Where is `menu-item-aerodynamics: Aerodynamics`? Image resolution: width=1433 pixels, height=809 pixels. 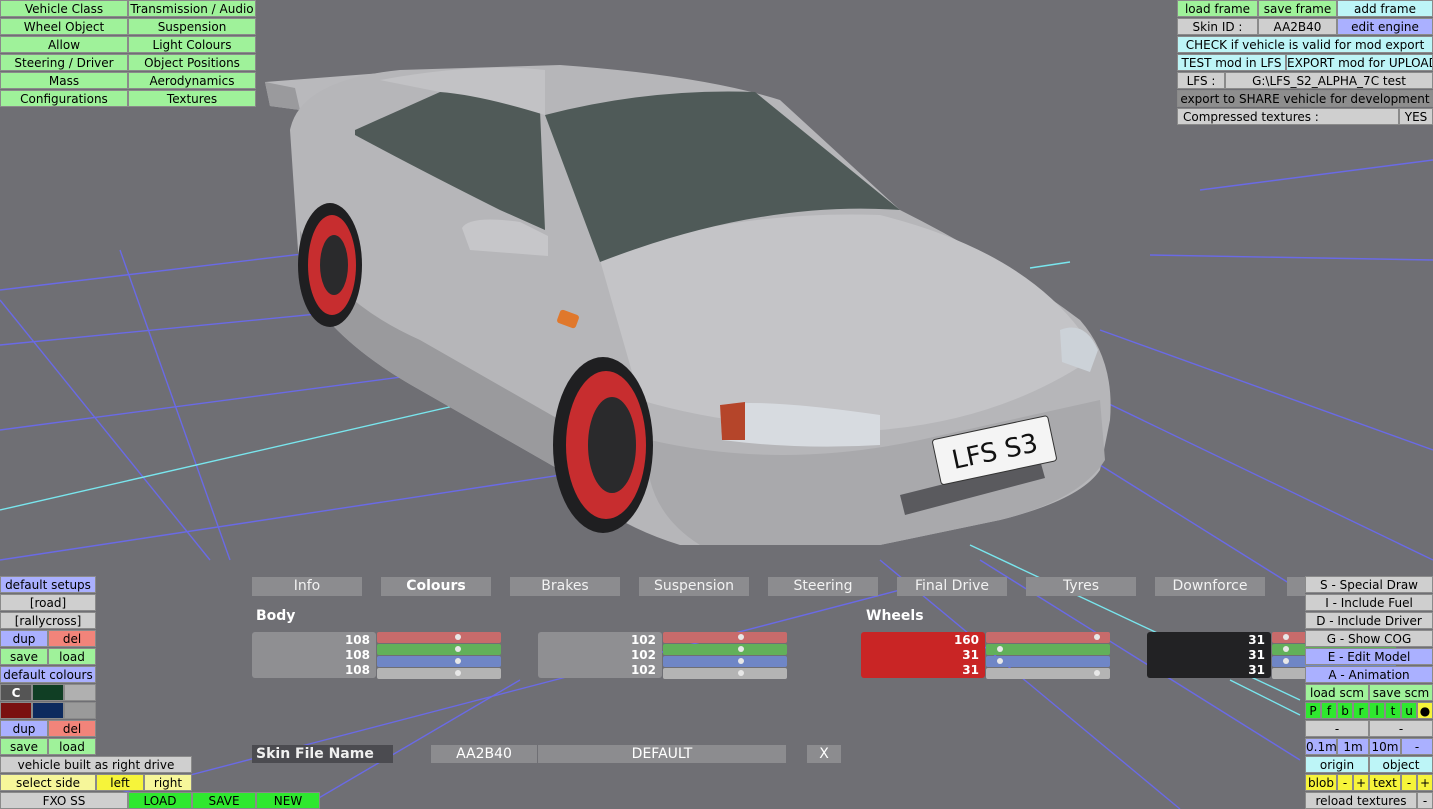 menu-item-aerodynamics: Aerodynamics is located at coordinates (192, 80).